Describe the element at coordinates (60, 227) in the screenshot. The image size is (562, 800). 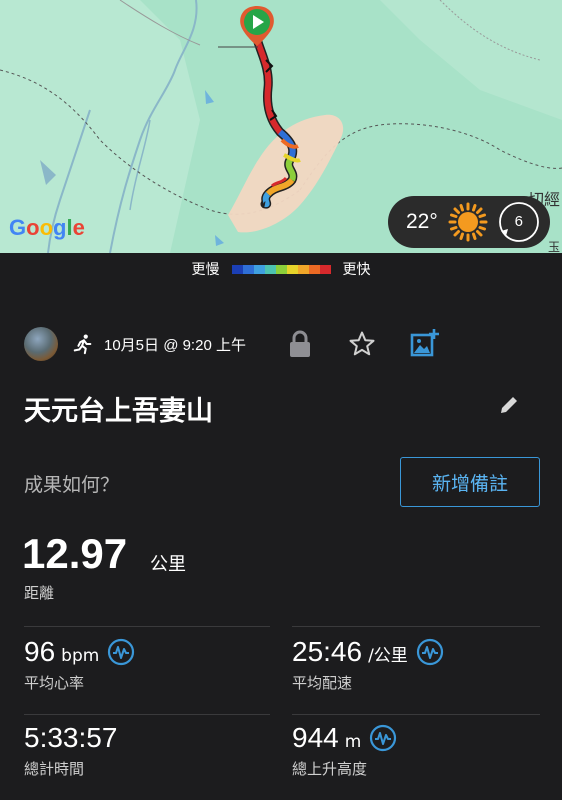
I see `google-logo-letter: g` at that location.